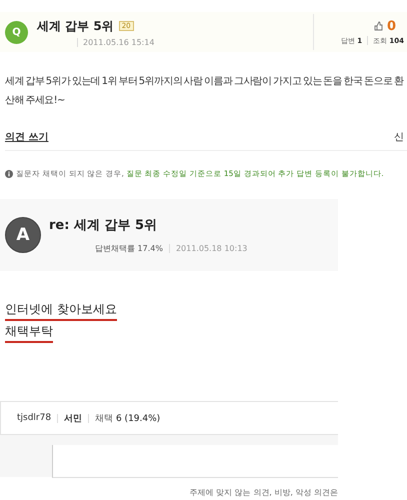 The image size is (407, 500). I want to click on user-rank: 서민, so click(73, 418).